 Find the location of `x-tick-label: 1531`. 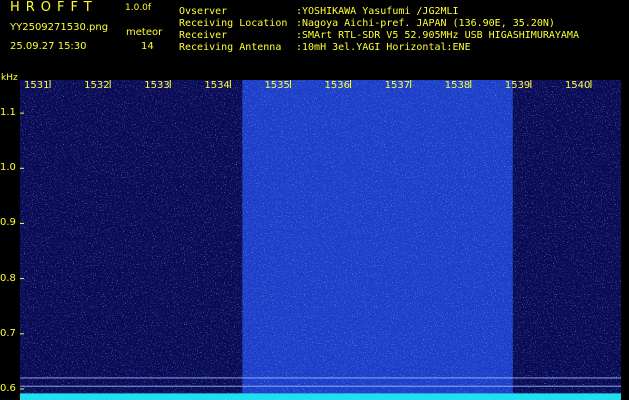

x-tick-label: 1531 is located at coordinates (37, 85).